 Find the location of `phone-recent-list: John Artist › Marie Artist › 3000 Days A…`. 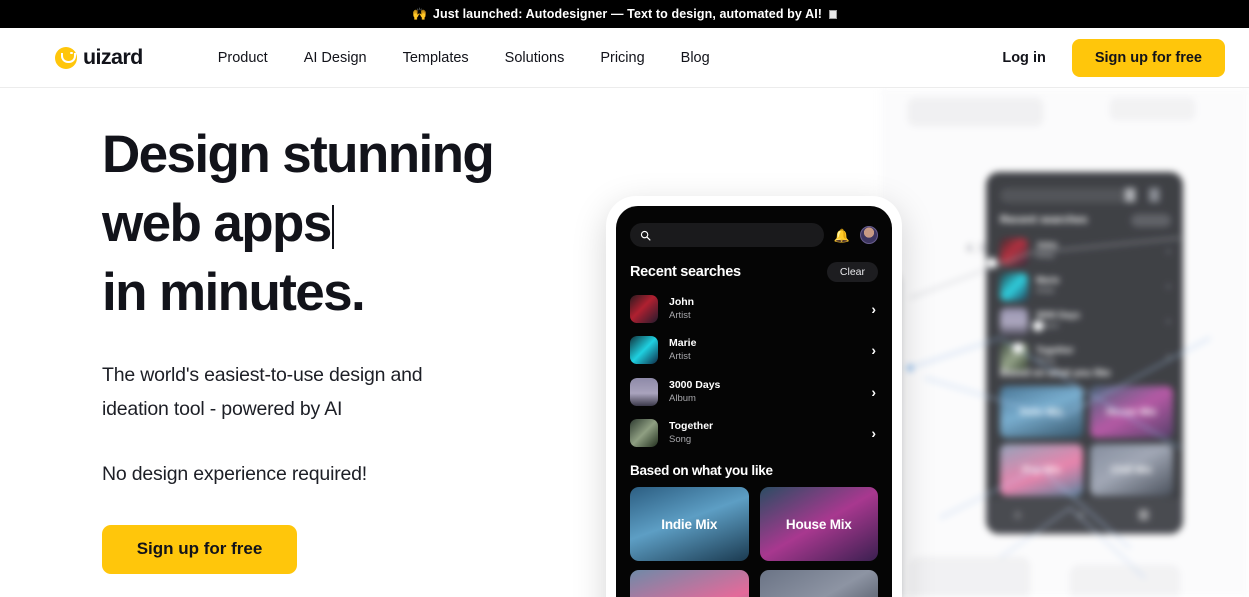

phone-recent-list: John Artist › Marie Artist › 3000 Days A… is located at coordinates (754, 371).